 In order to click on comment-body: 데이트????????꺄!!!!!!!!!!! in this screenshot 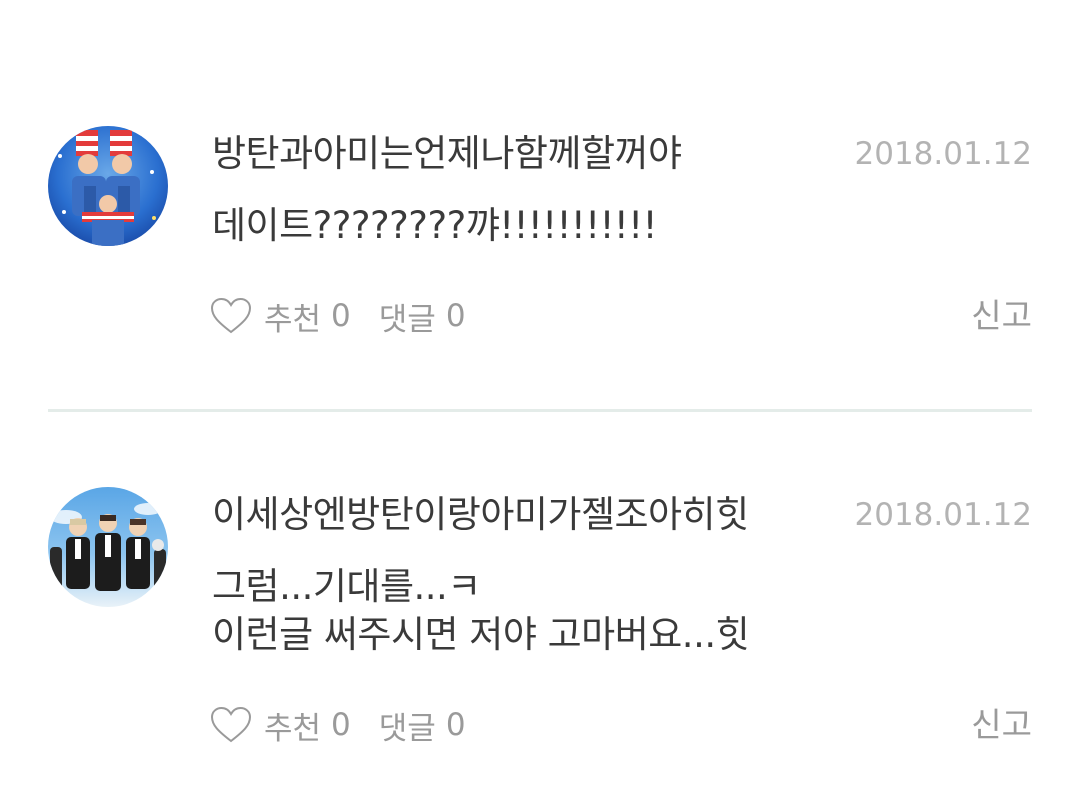, I will do `click(434, 226)`.